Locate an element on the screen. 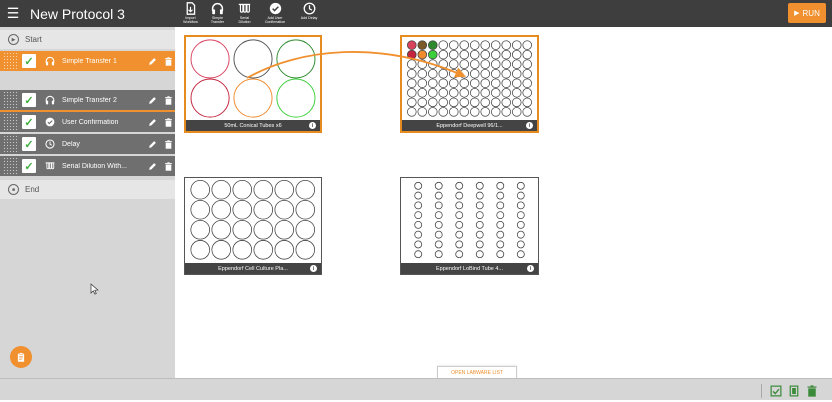 The image size is (832, 402). add-user-confirmation-button: Add User Confirmation is located at coordinates (275, 12).